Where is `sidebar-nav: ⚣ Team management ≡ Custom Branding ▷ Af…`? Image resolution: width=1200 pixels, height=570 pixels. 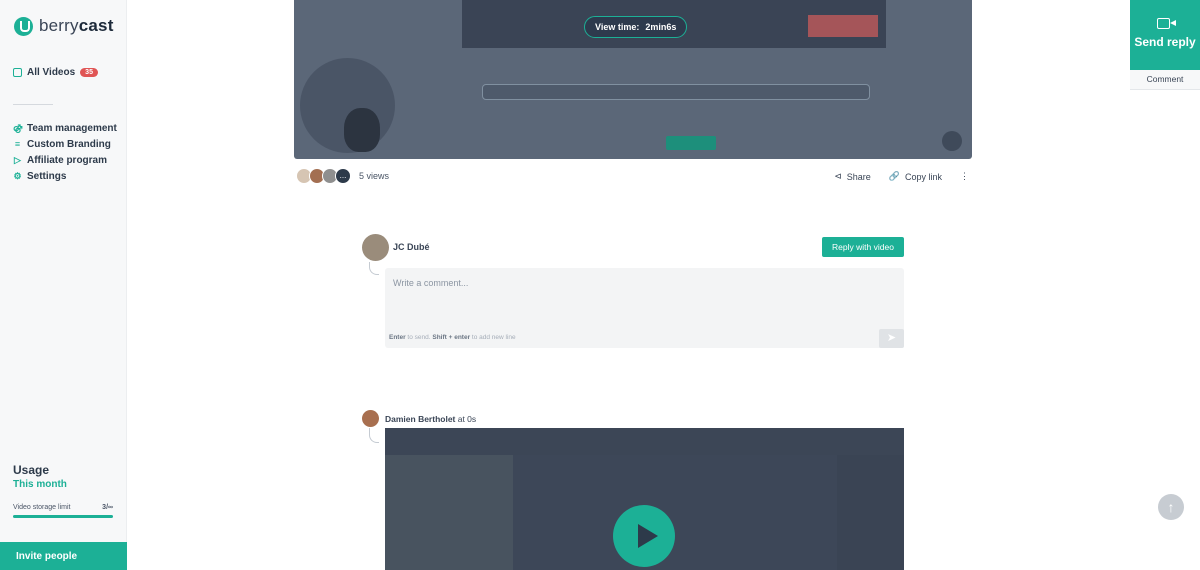
sidebar-nav: ⚣ Team management ≡ Custom Branding ▷ Af… is located at coordinates (65, 152).